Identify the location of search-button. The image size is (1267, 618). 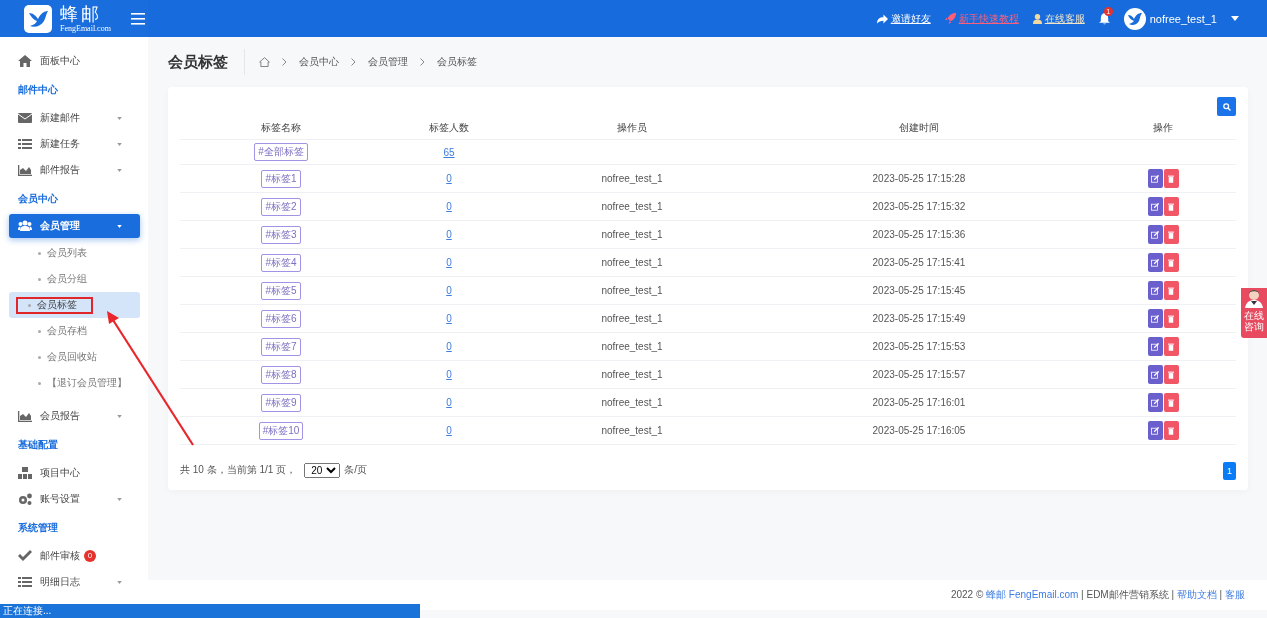
(1226, 106).